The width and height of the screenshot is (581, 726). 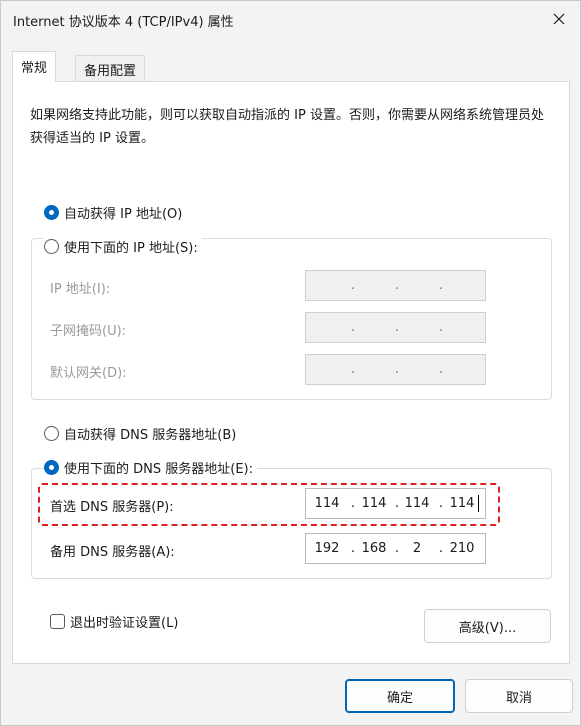 What do you see at coordinates (327, 548) in the screenshot?
I see `ip-octet: 192` at bounding box center [327, 548].